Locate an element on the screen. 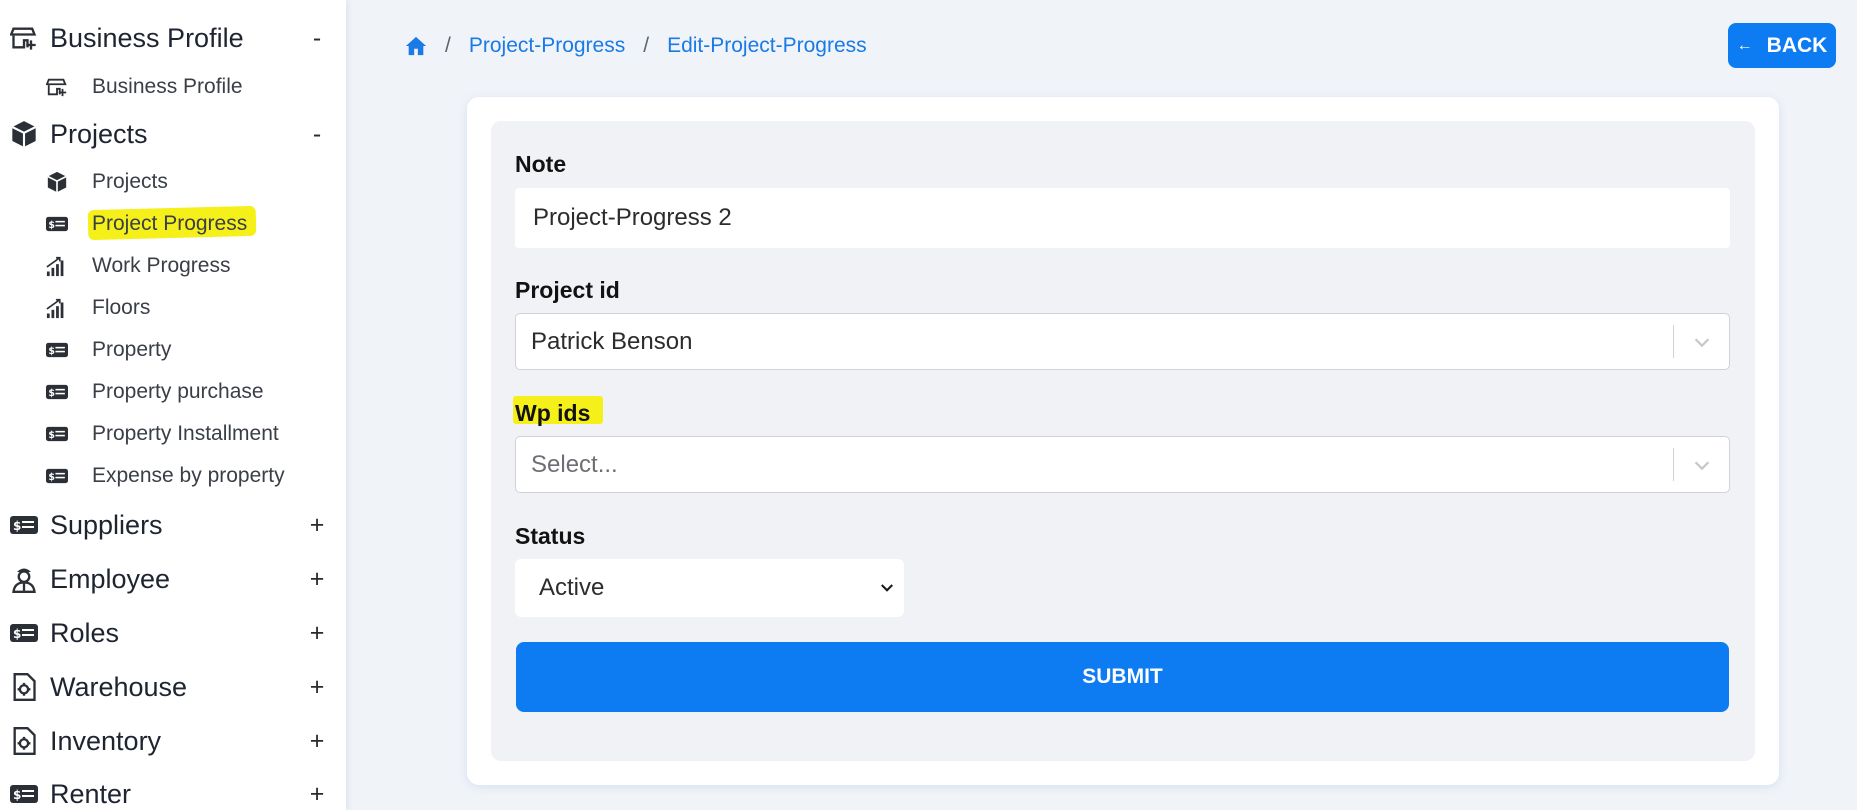 The height and width of the screenshot is (810, 1857). submit-label: SUBMIT is located at coordinates (1122, 676).